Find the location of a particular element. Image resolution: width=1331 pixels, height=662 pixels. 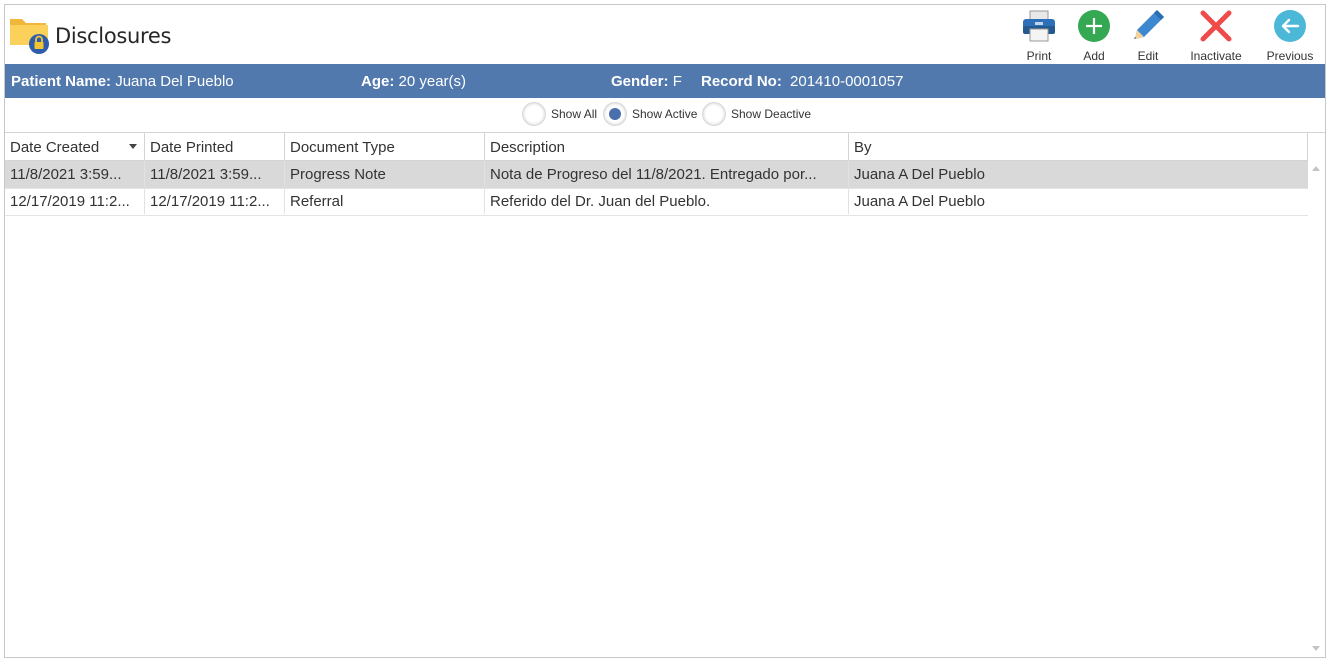

column-header-label: Document Type is located at coordinates (342, 147).